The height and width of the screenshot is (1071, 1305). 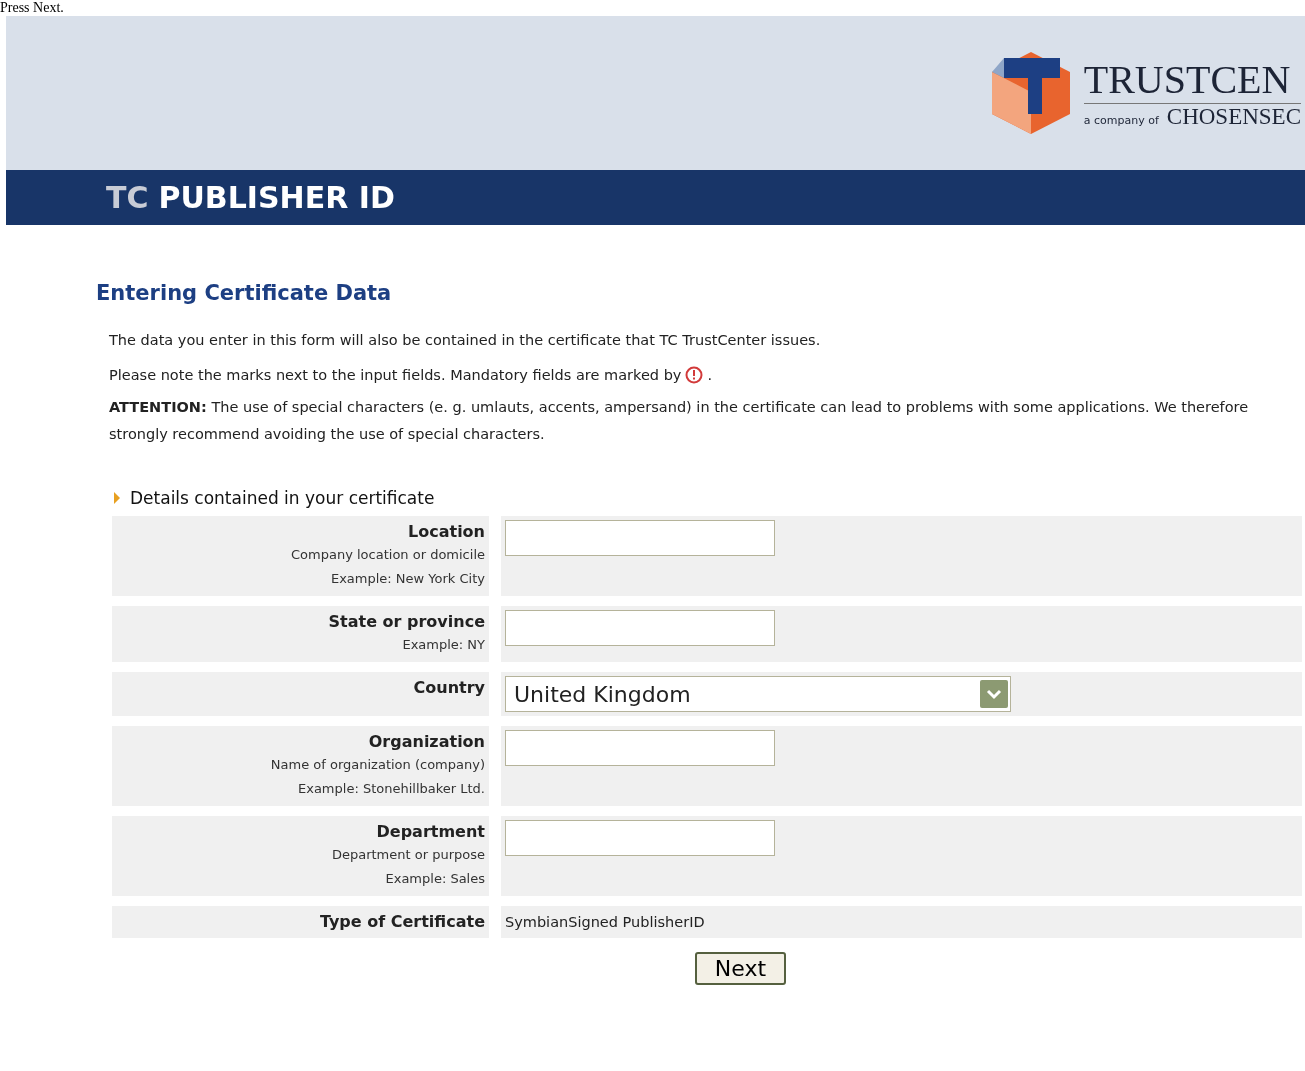 What do you see at coordinates (117, 498) in the screenshot?
I see `triangle-bullet-icon` at bounding box center [117, 498].